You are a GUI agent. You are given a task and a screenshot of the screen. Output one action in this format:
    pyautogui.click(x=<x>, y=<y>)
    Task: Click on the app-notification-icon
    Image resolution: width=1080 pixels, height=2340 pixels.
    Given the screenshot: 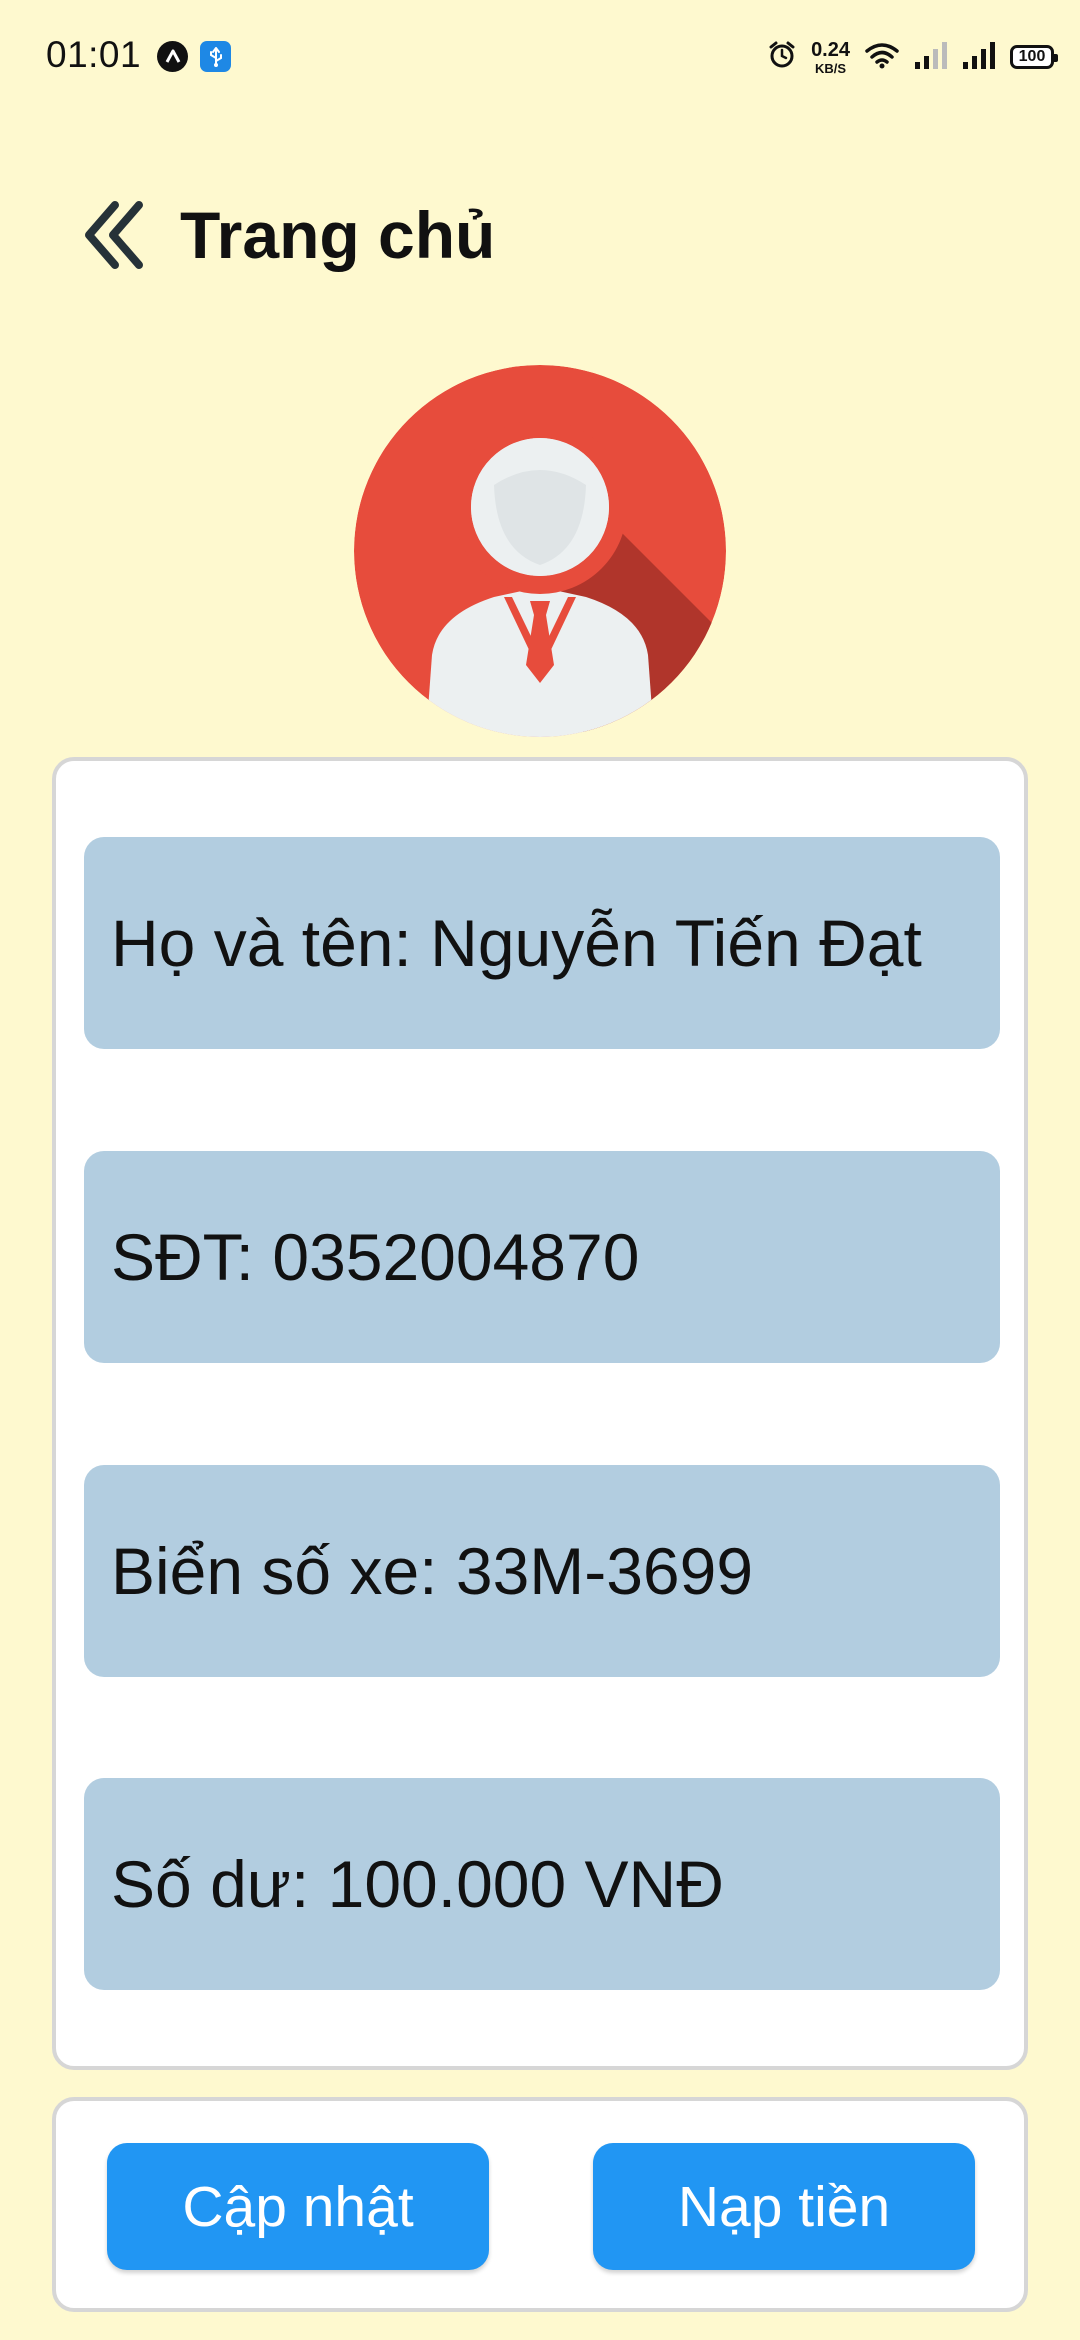 What is the action you would take?
    pyautogui.click(x=172, y=56)
    